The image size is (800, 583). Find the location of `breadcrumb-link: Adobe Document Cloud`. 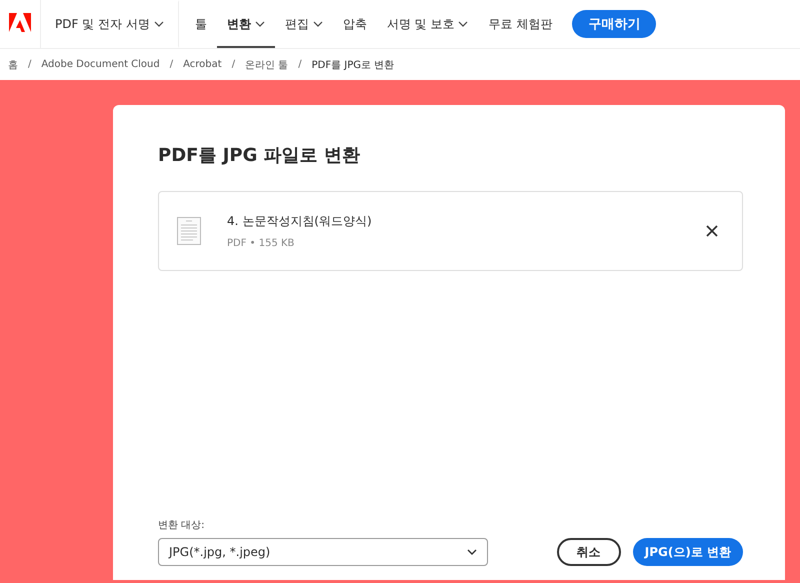

breadcrumb-link: Adobe Document Cloud is located at coordinates (100, 64).